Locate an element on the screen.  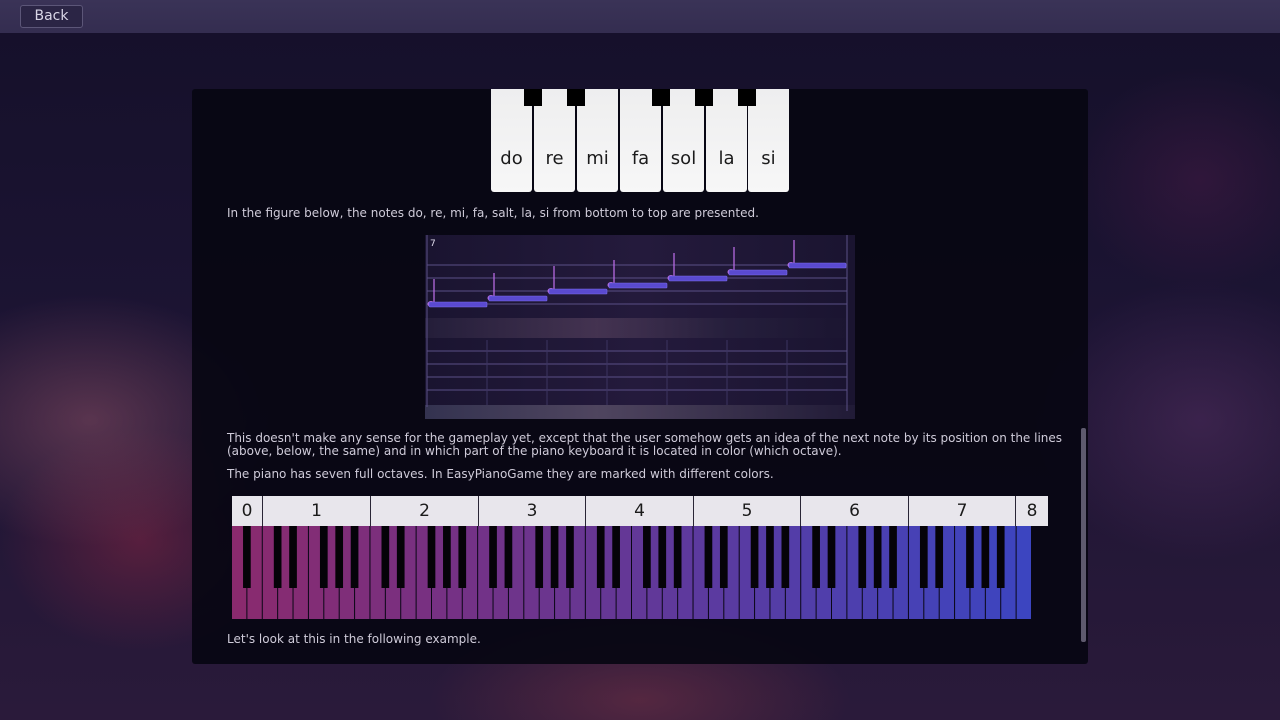
octave-label-5: 5 is located at coordinates (747, 511).